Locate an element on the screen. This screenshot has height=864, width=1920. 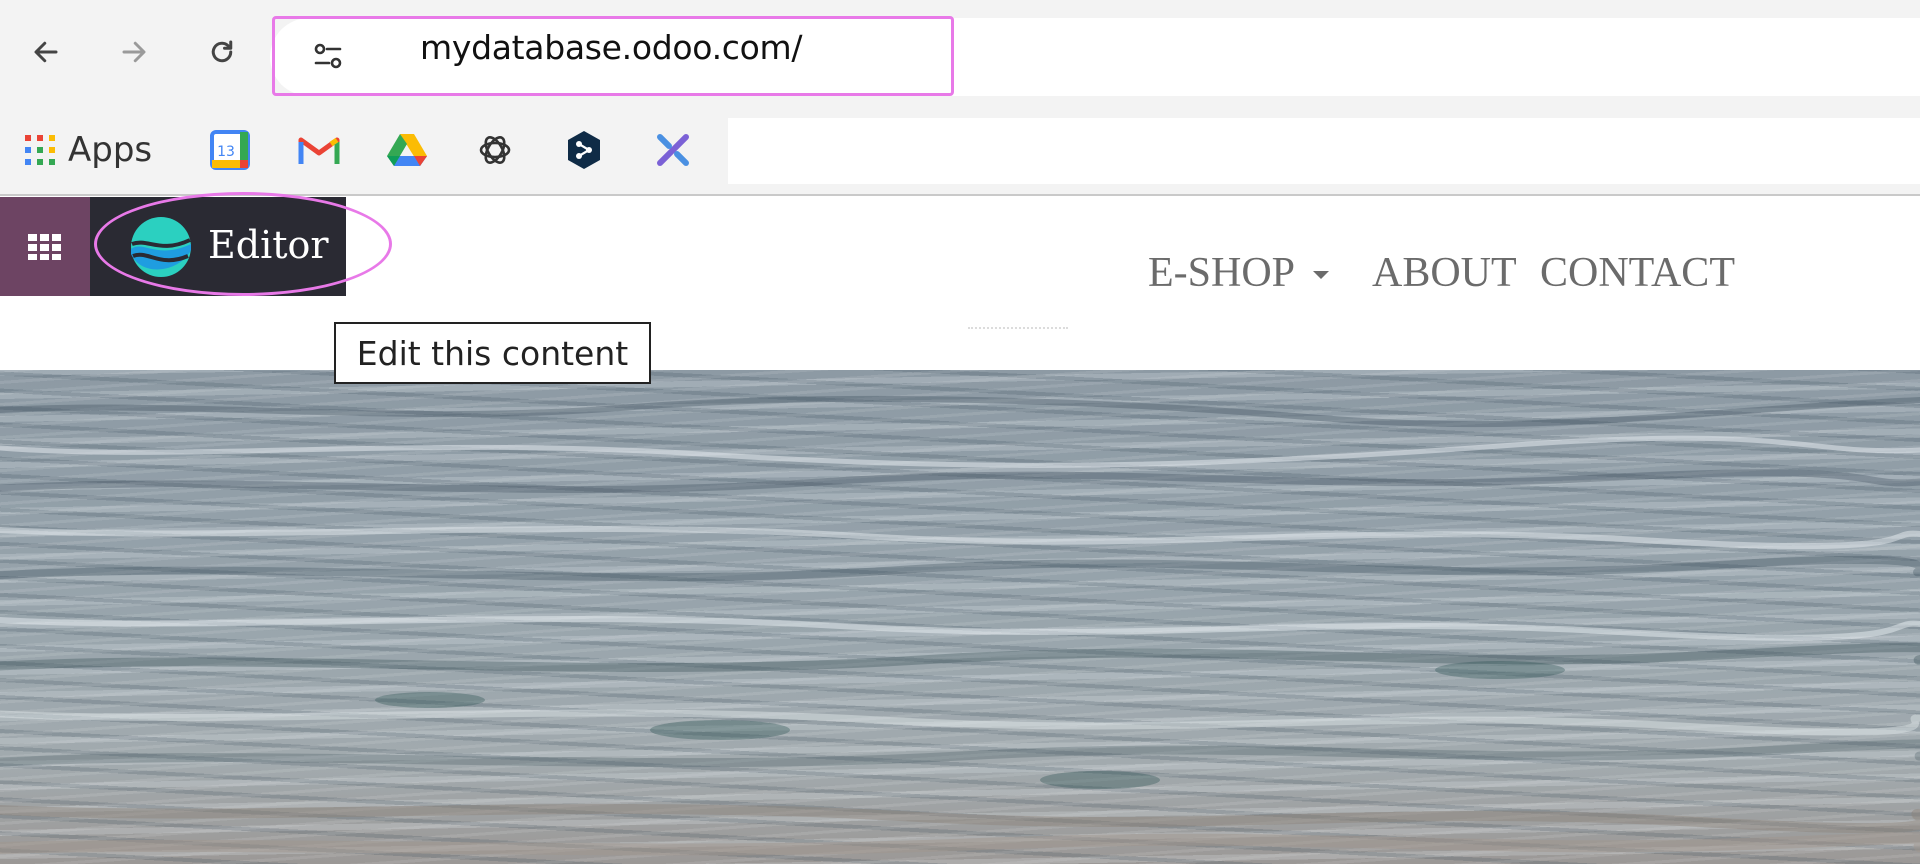
menu-item-eshop: E-SHOP is located at coordinates (1239, 273).